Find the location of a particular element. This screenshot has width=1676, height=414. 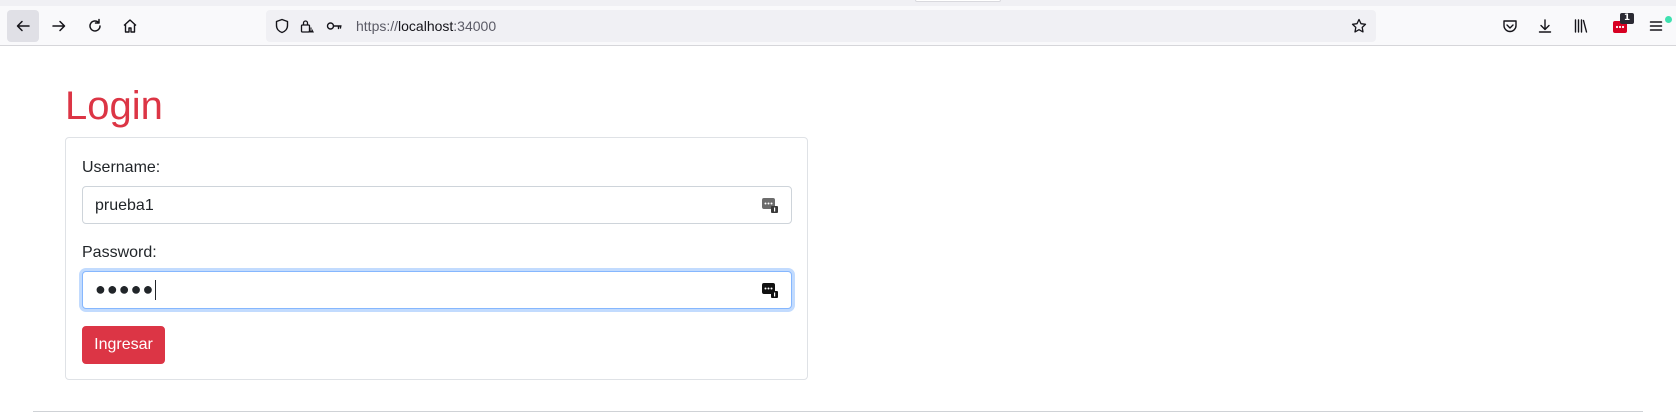

update-notification-dot is located at coordinates (1668, 19).